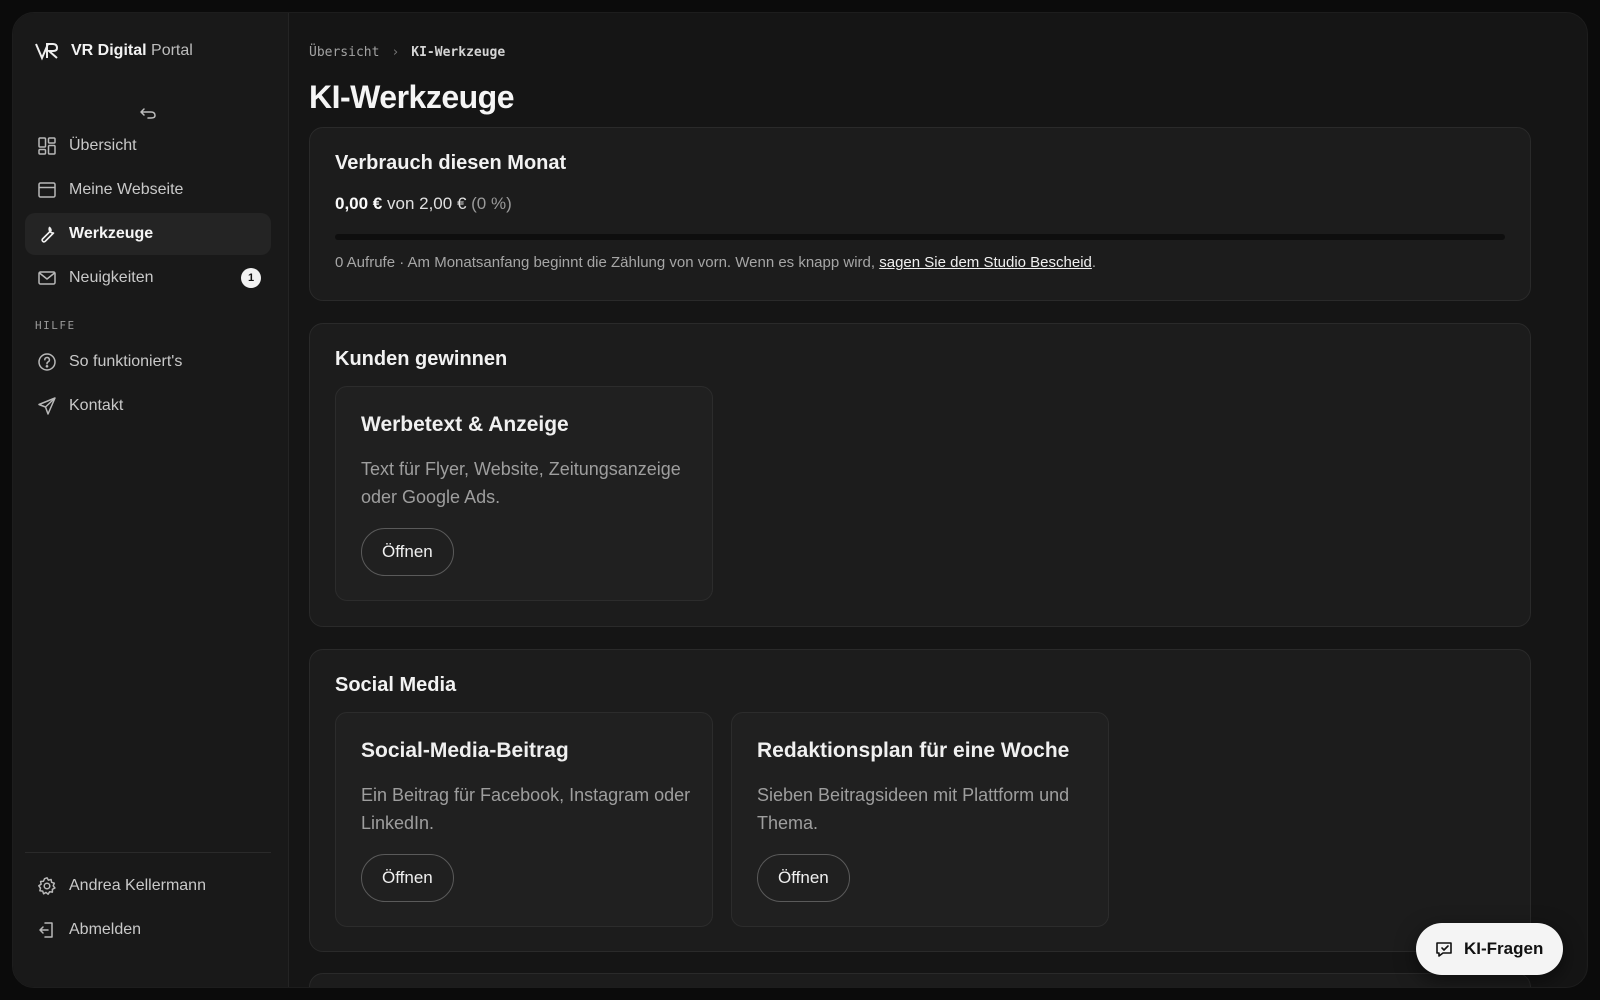 This screenshot has height=1000, width=1600. Describe the element at coordinates (148, 930) in the screenshot. I see `sidebar-item-abmelden: Abmelden` at that location.